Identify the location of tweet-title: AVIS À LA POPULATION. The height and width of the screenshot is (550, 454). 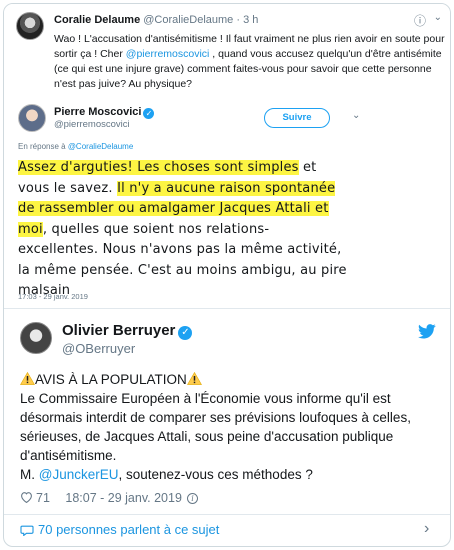
(111, 379).